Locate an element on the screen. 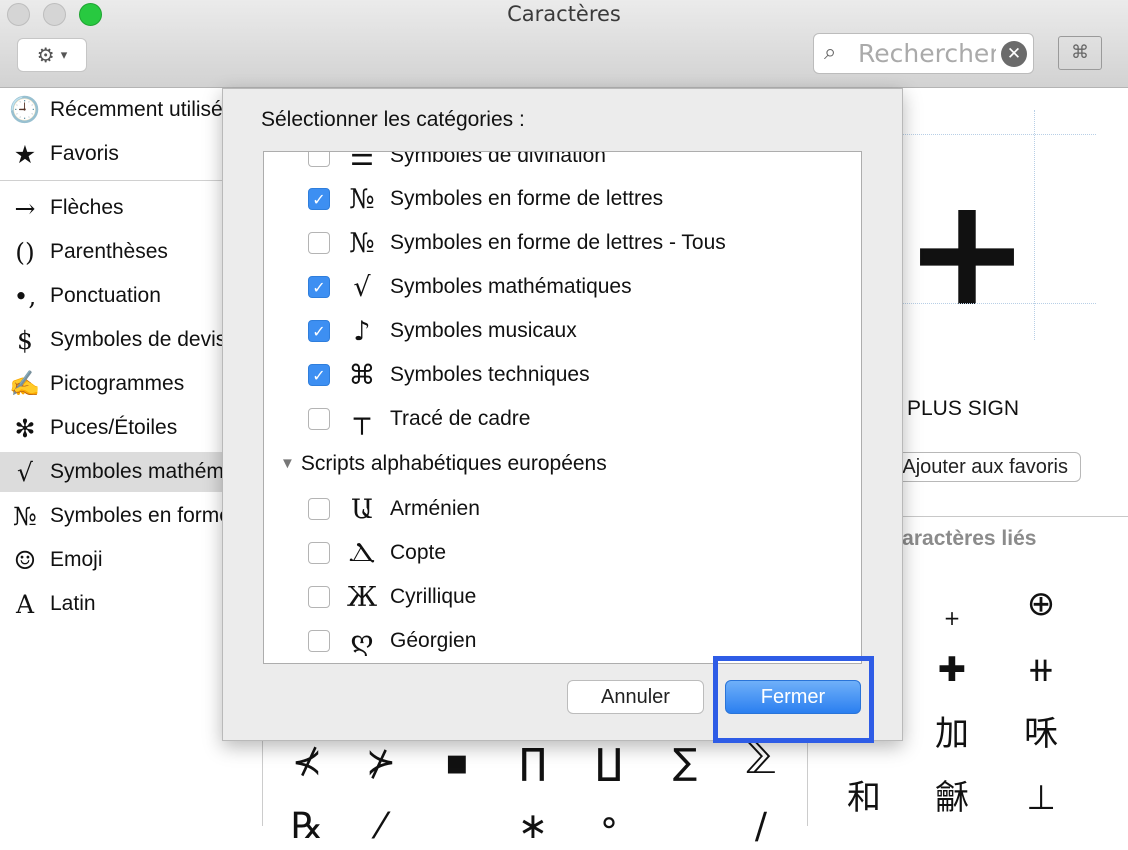 This screenshot has width=1128, height=850. category-row: ✓ √ Symboles mathématiques is located at coordinates (562, 287).